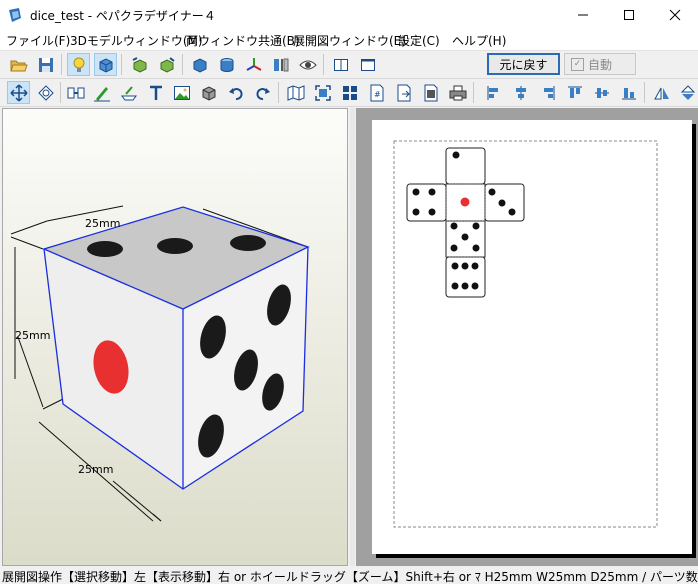 This screenshot has height=584, width=698. I want to click on page-arrow-icon, so click(403, 92).